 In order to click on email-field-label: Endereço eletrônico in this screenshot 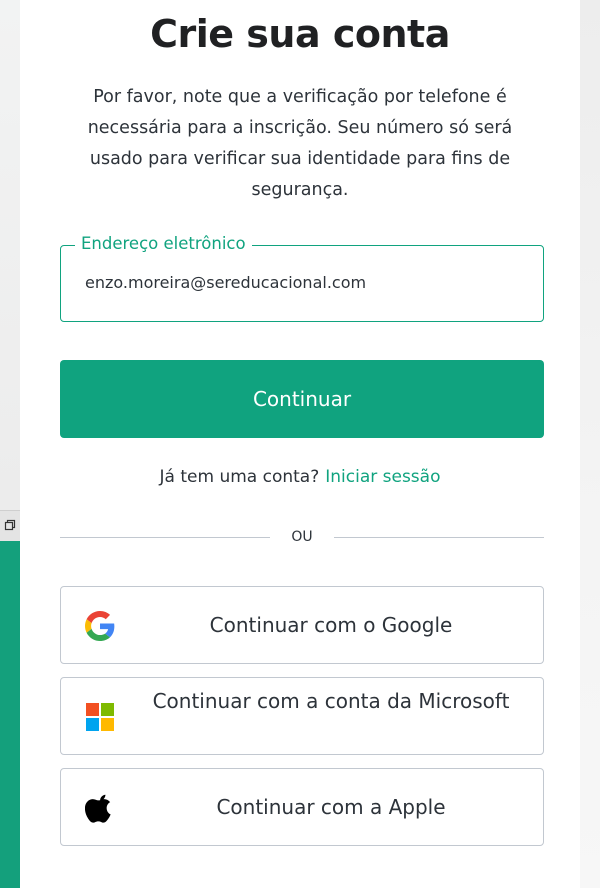, I will do `click(163, 244)`.